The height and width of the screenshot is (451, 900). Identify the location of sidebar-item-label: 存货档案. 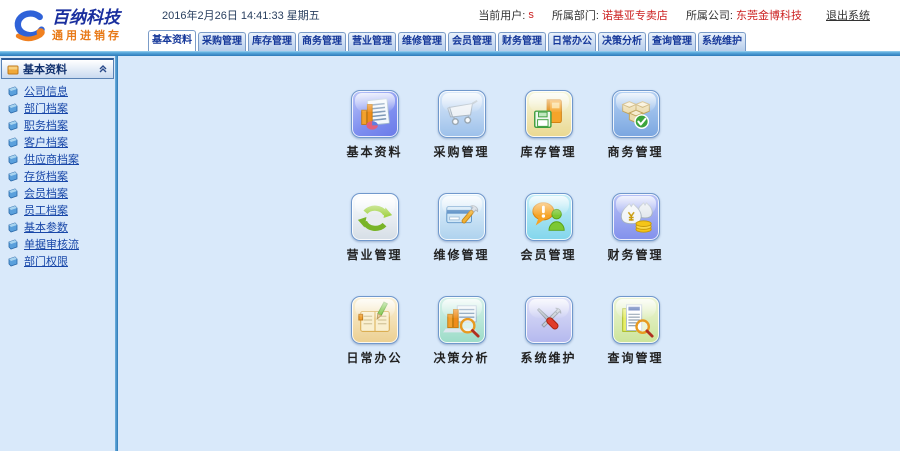
(46, 176).